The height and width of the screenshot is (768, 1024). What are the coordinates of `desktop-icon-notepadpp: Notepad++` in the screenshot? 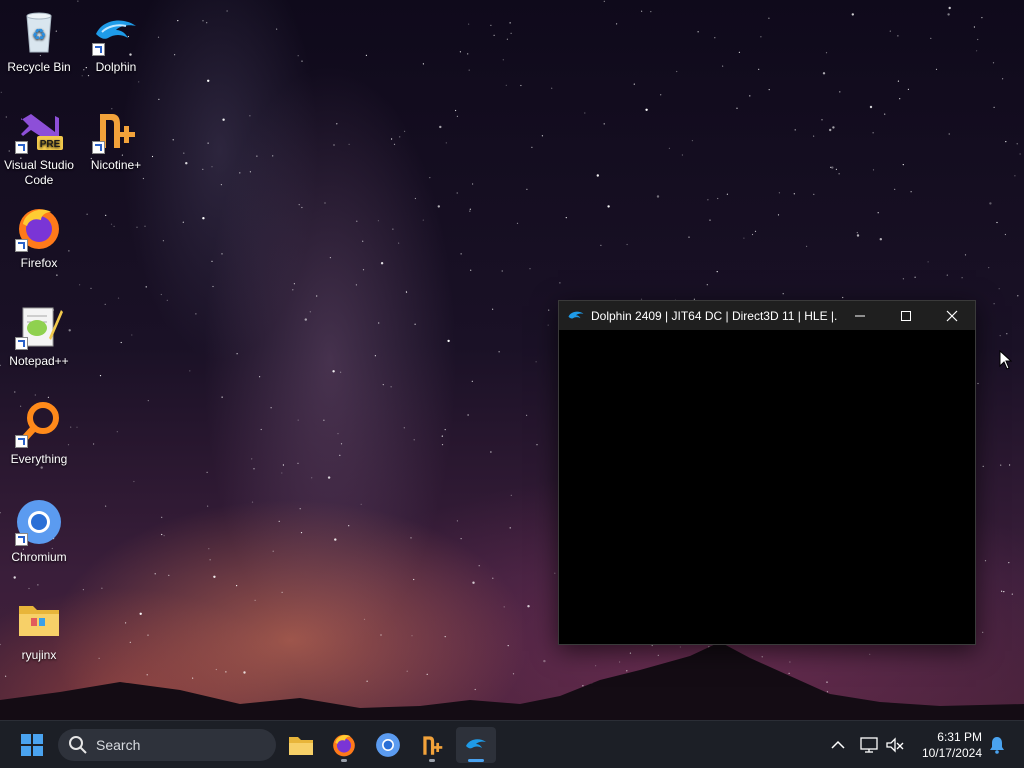 It's located at (39, 335).